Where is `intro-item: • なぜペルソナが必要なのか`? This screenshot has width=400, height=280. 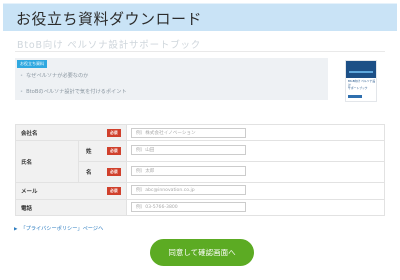 intro-item: • なぜペルソナが必要なのか is located at coordinates (54, 75).